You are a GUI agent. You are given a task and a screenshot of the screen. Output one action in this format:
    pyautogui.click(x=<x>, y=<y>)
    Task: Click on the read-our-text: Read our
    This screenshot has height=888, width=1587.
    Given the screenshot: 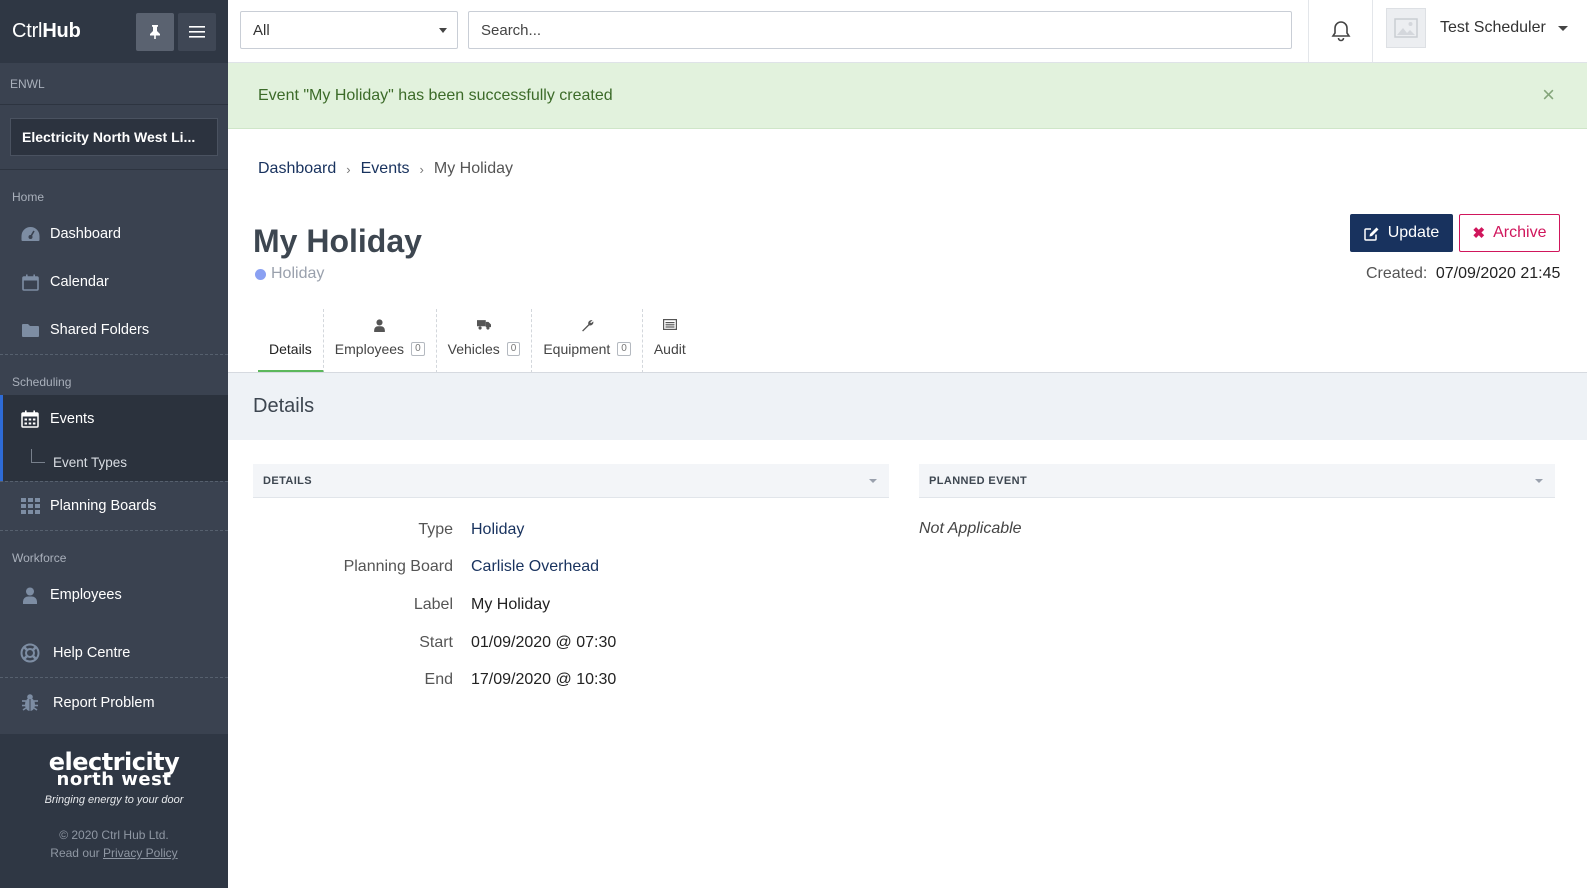 What is the action you would take?
    pyautogui.click(x=76, y=853)
    